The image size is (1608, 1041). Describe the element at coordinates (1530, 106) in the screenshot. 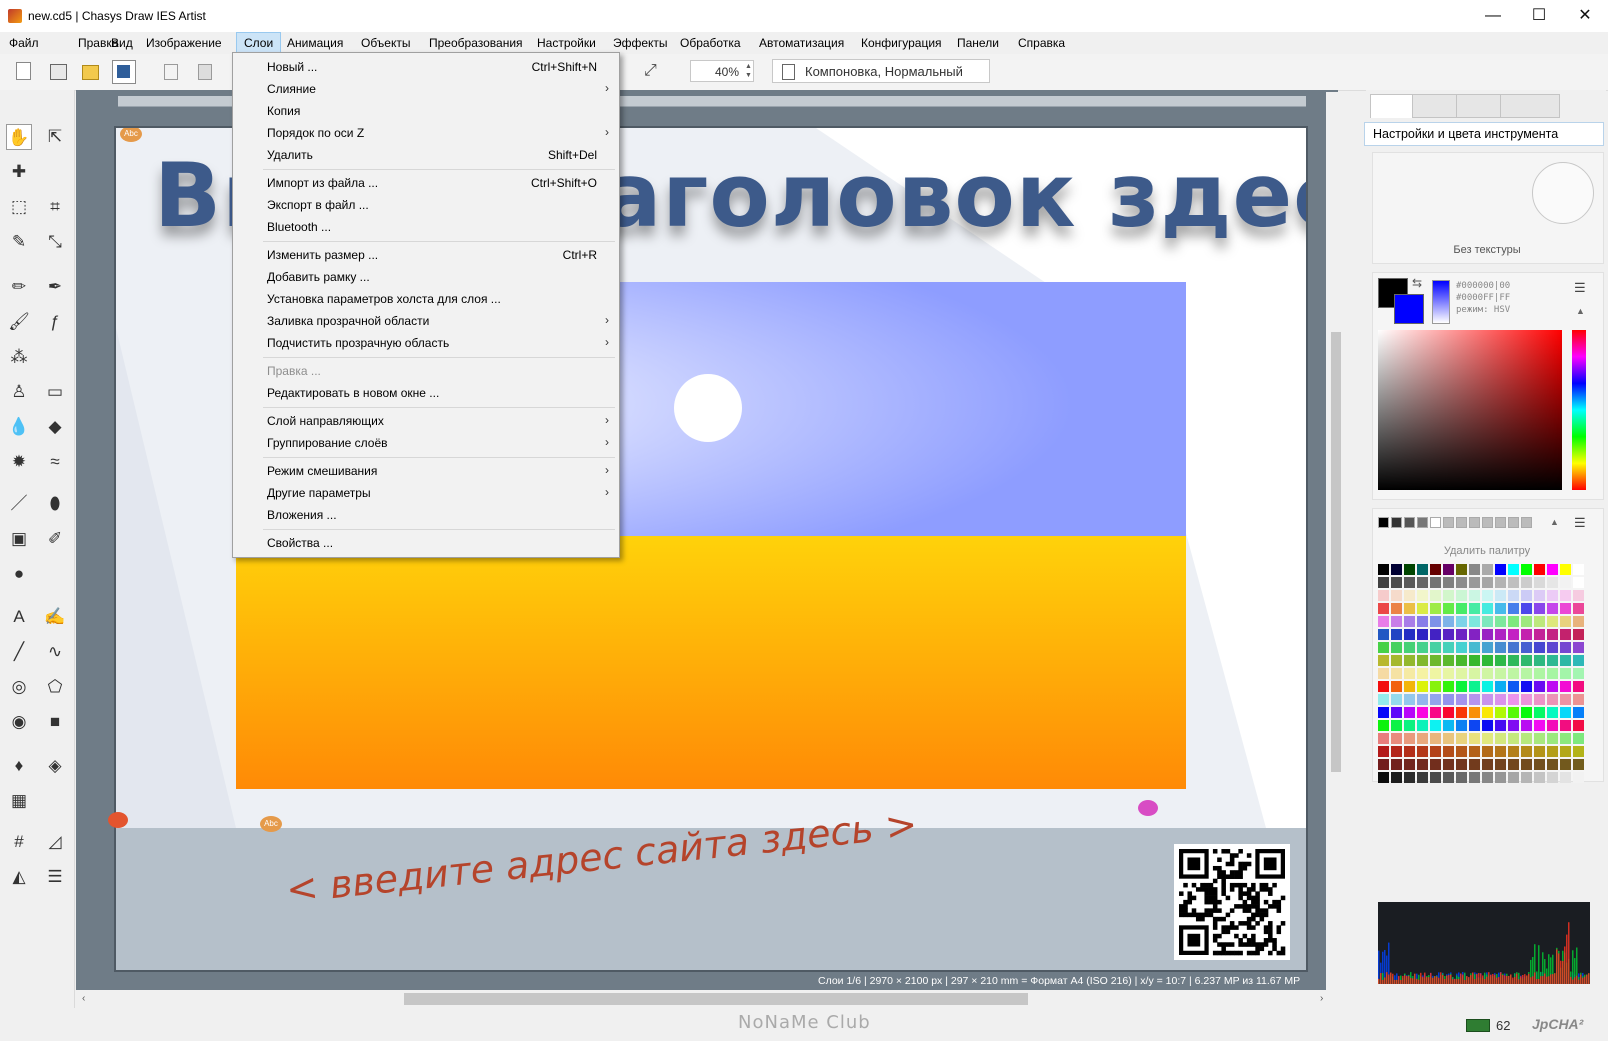

I see `tab-files` at that location.